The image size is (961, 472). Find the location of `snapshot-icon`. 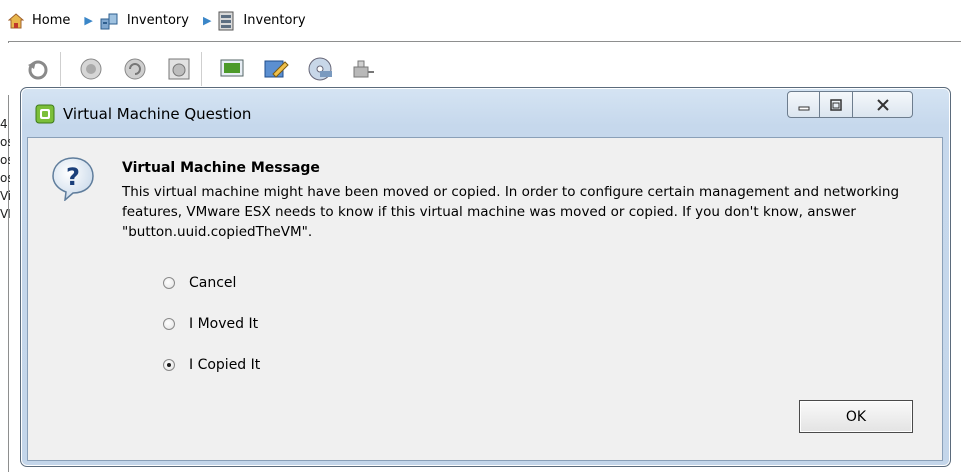

snapshot-icon is located at coordinates (91, 69).